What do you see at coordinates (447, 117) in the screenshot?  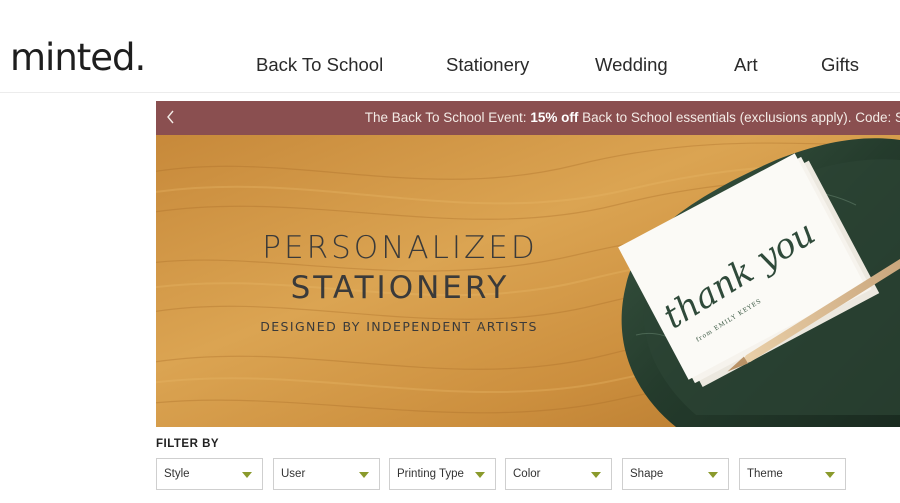 I see `promo-prefix: The Back To School Event:` at bounding box center [447, 117].